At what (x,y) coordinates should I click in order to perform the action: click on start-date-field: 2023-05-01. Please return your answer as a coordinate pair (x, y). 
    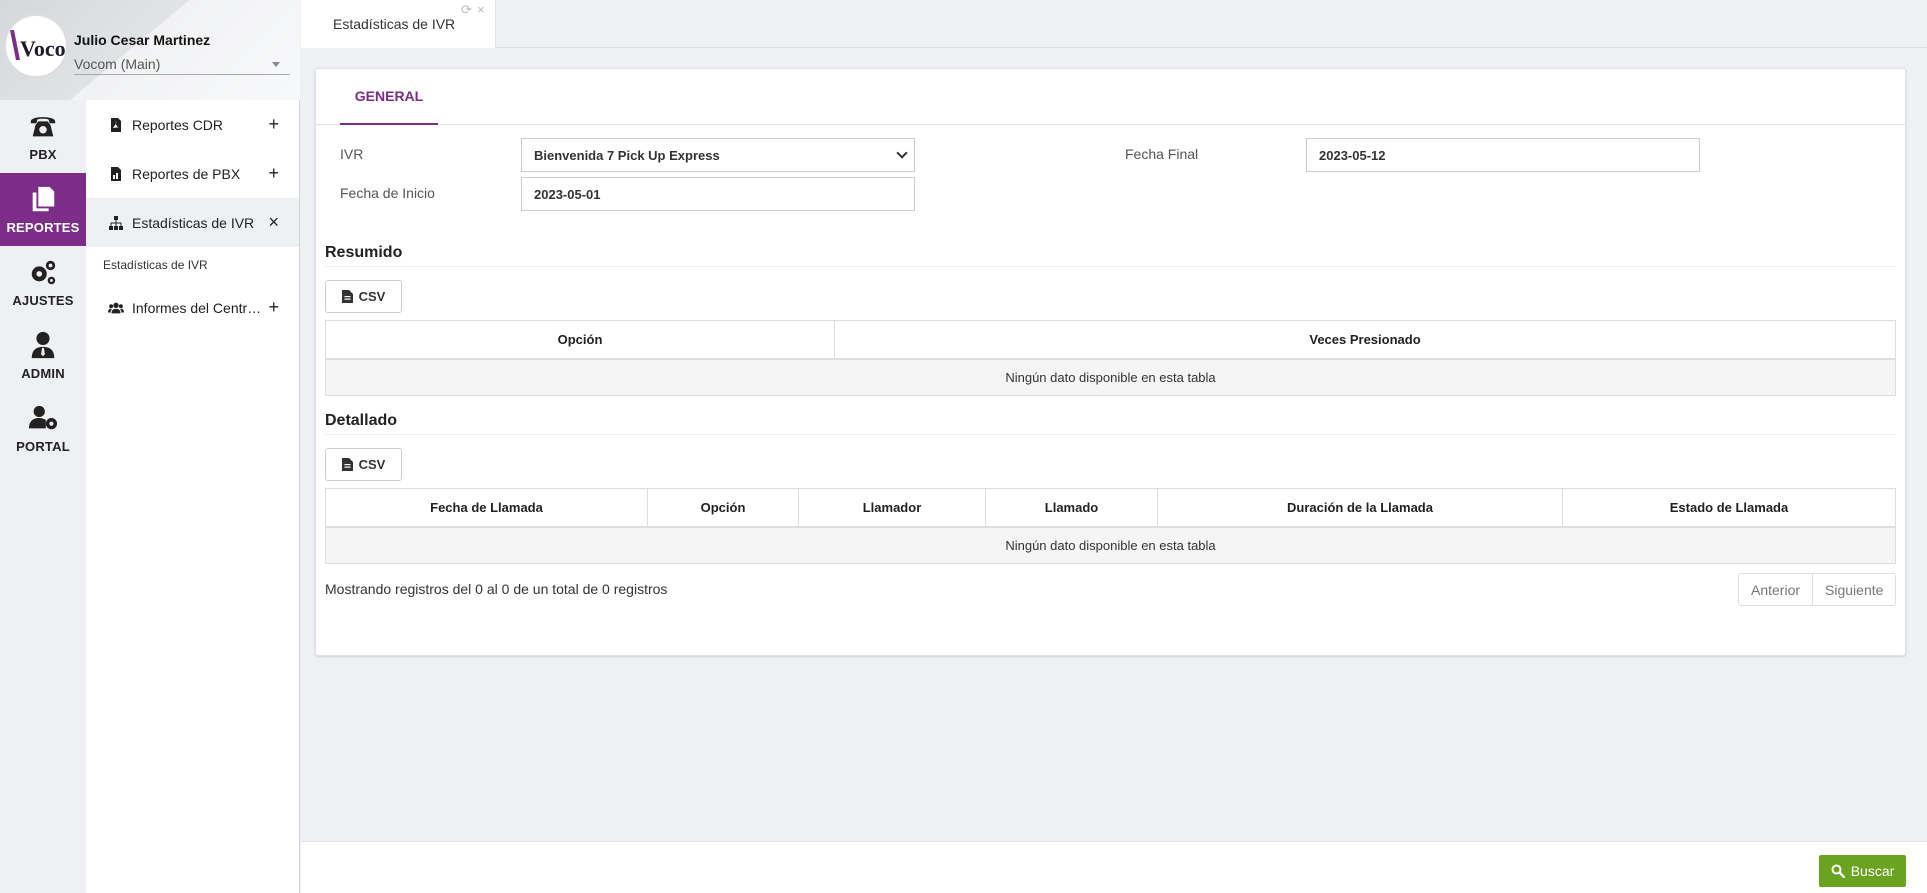
    Looking at the image, I should click on (718, 194).